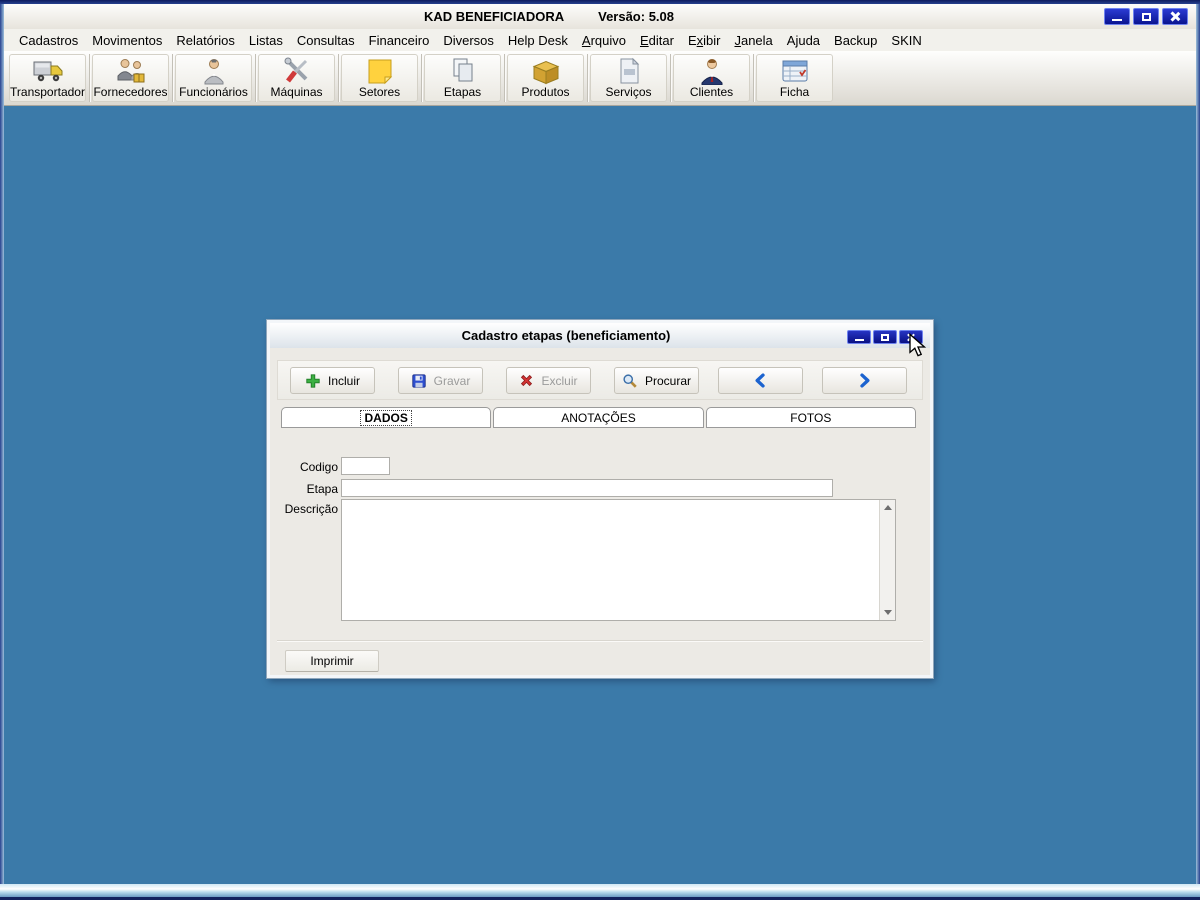  What do you see at coordinates (322, 489) in the screenshot?
I see `etapa-label: Etapa` at bounding box center [322, 489].